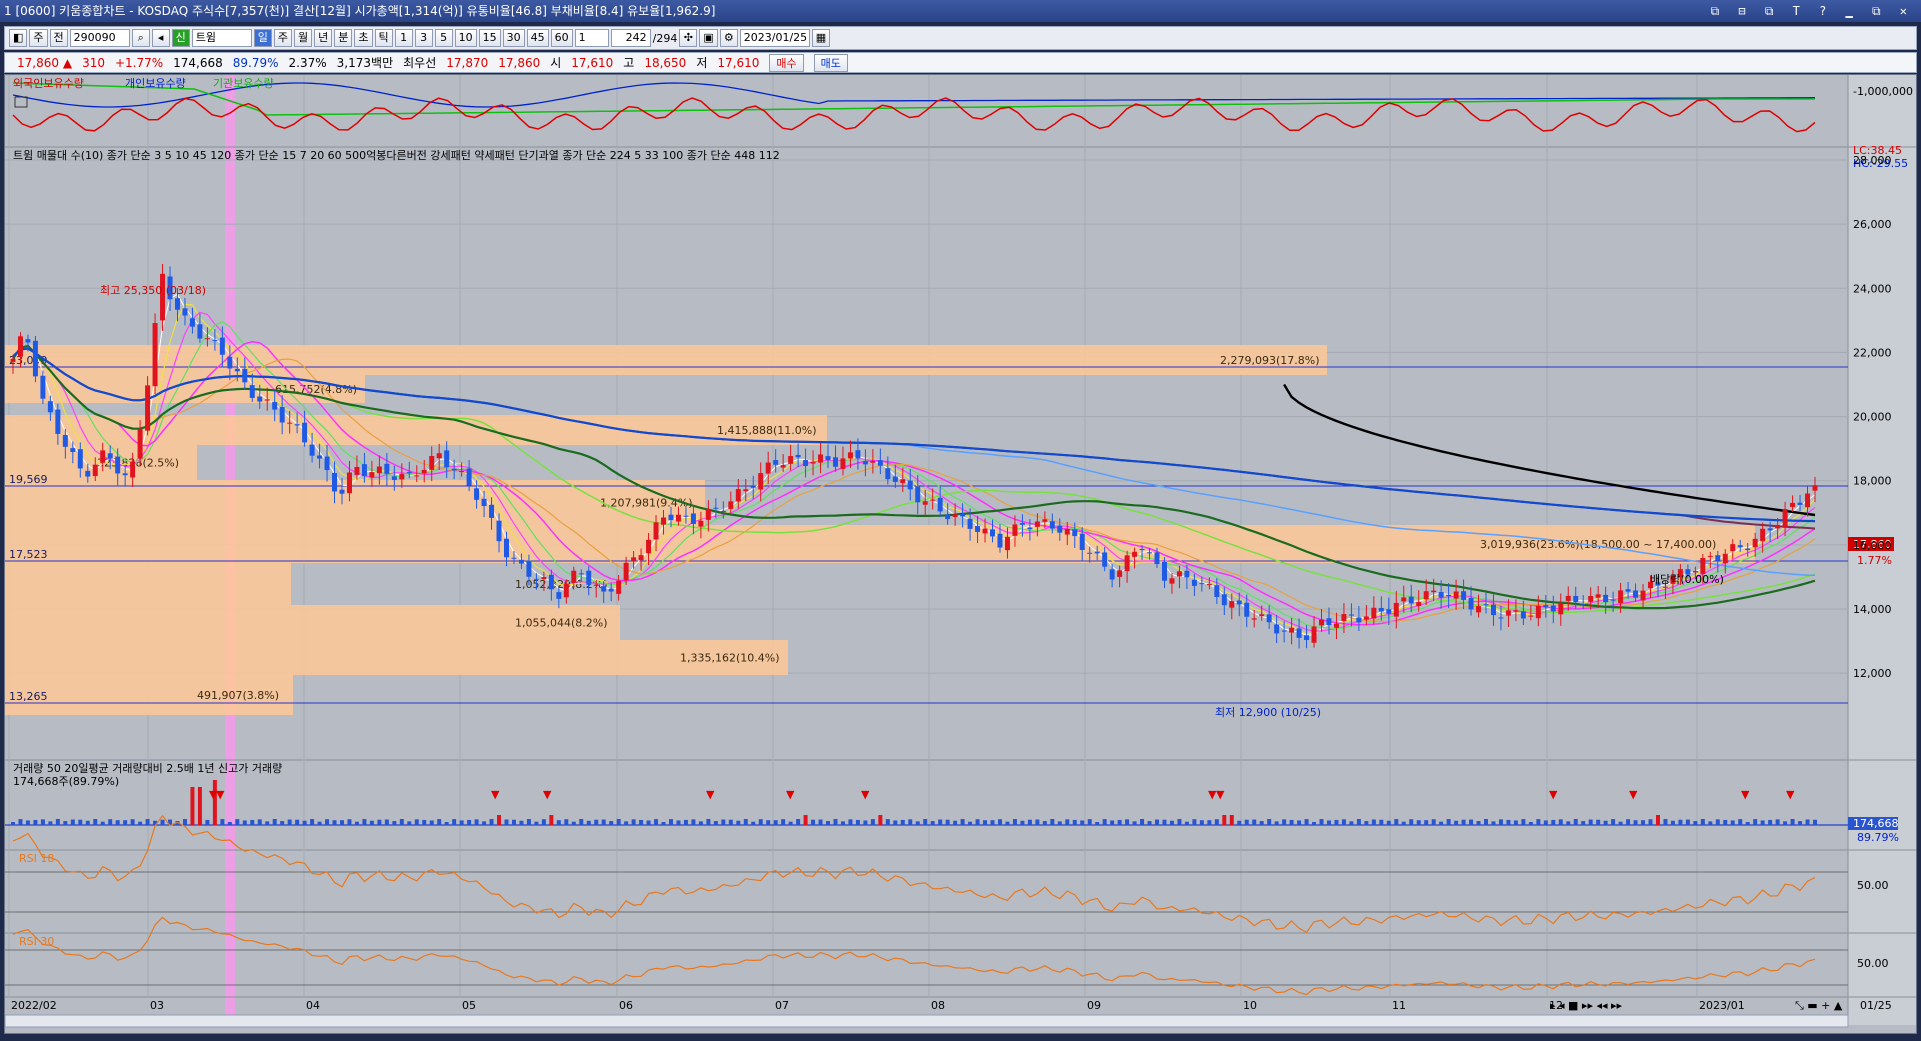  What do you see at coordinates (537, 38) in the screenshot?
I see `interval-45: 45` at bounding box center [537, 38].